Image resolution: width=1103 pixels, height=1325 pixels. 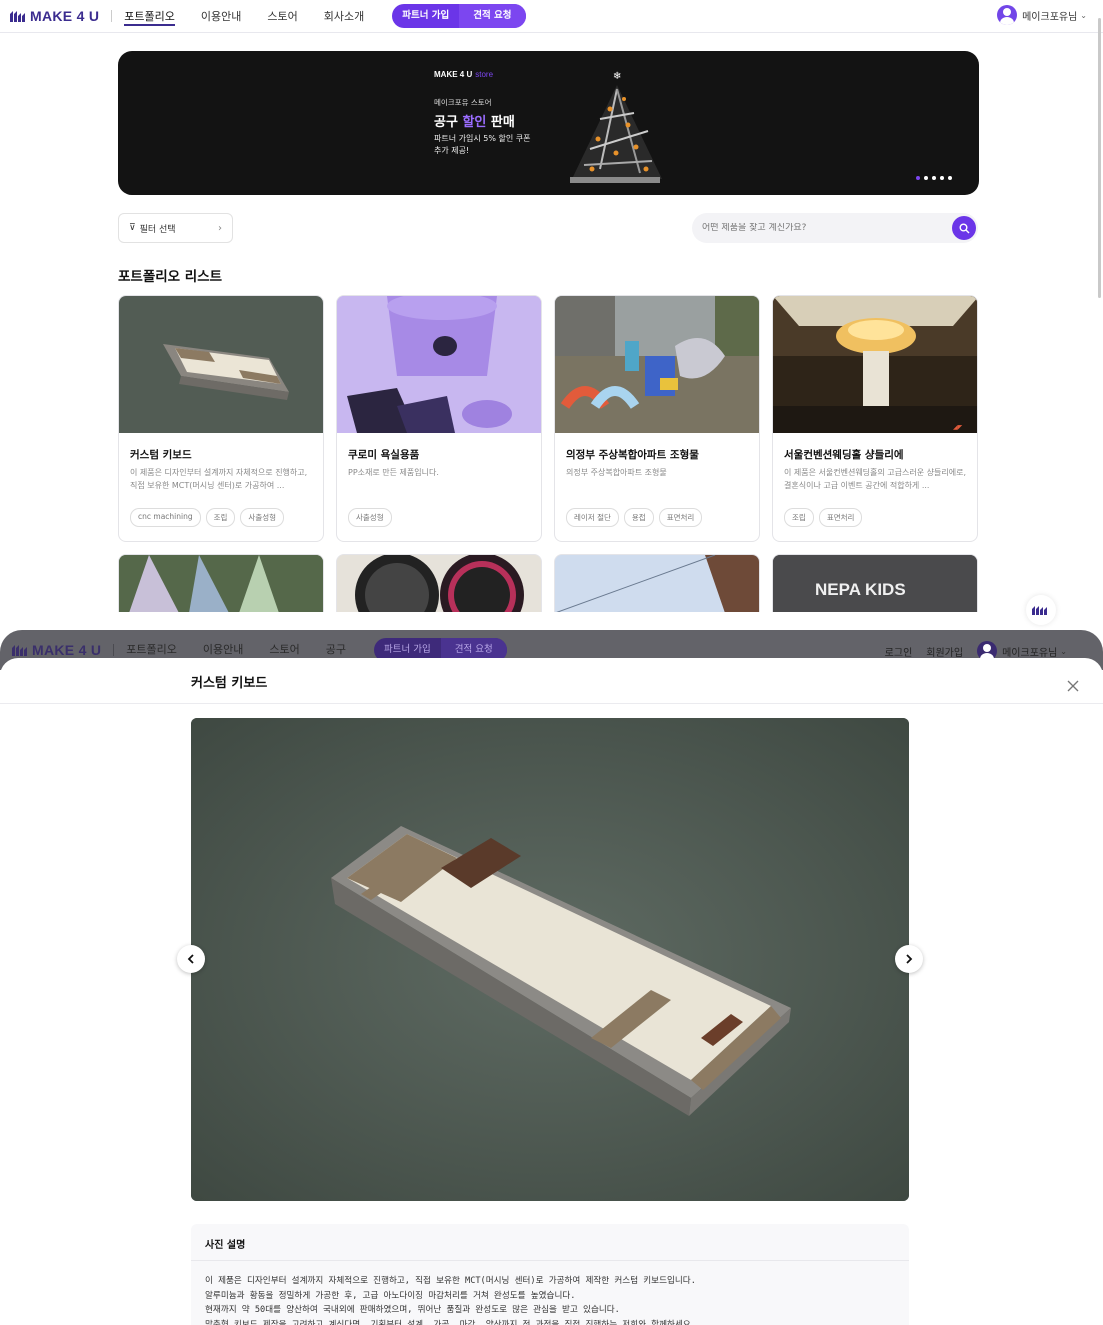 What do you see at coordinates (149, 16) in the screenshot?
I see `nav-portfolio: 포트폴리오` at bounding box center [149, 16].